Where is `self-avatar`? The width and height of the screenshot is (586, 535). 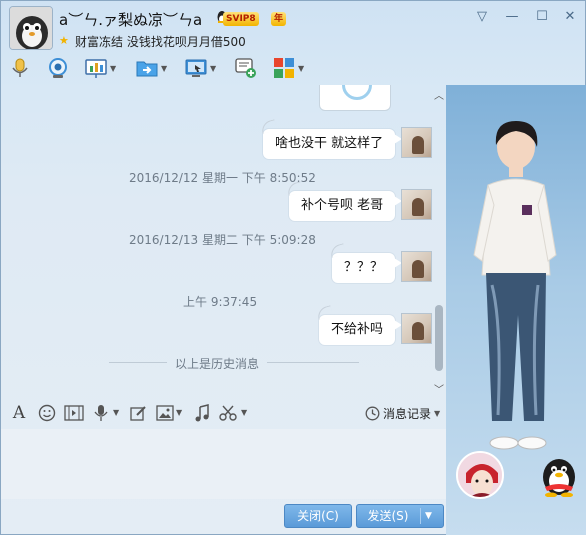 self-avatar is located at coordinates (480, 475).